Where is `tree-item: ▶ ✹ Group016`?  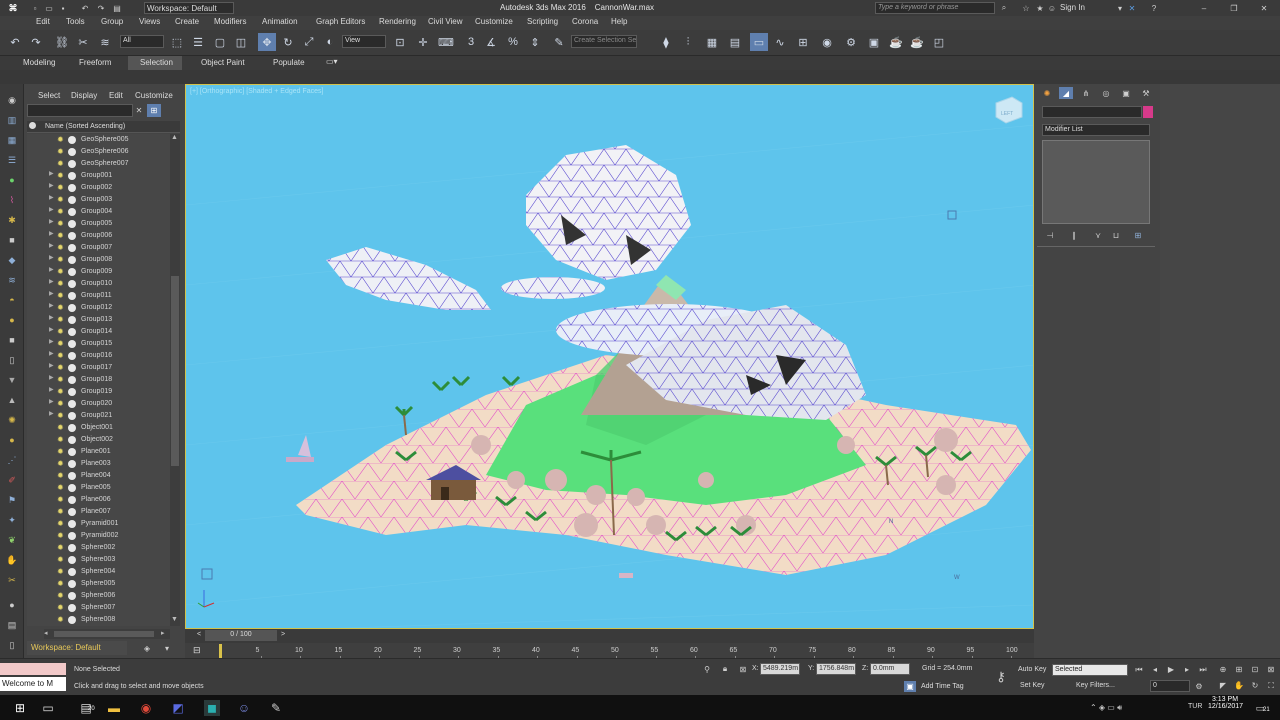
tree-item: ▶ ✹ Group016 is located at coordinates (97, 356).